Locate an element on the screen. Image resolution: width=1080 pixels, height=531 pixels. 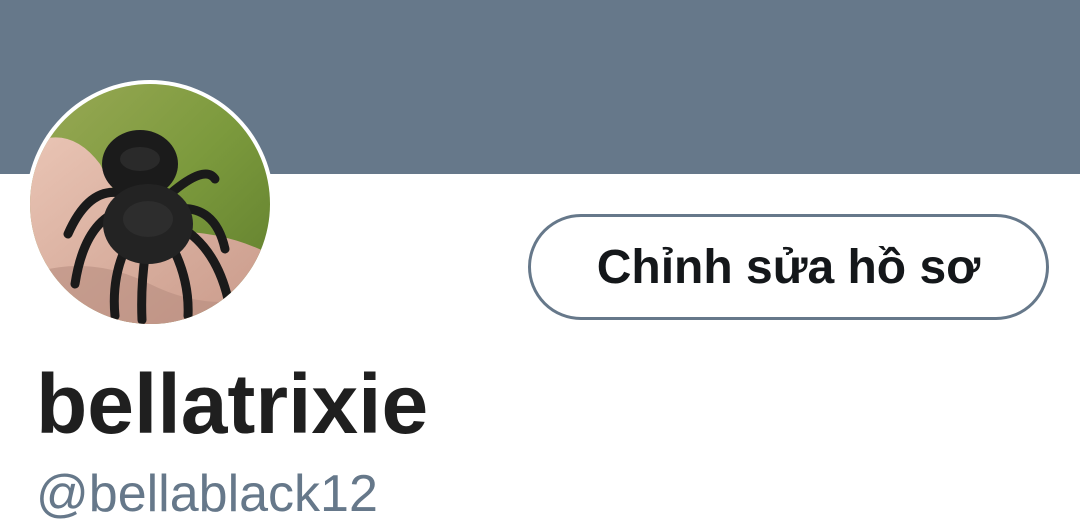
edit-profile-button: Chỉnh sửa hồ sơ is located at coordinates (788, 267).